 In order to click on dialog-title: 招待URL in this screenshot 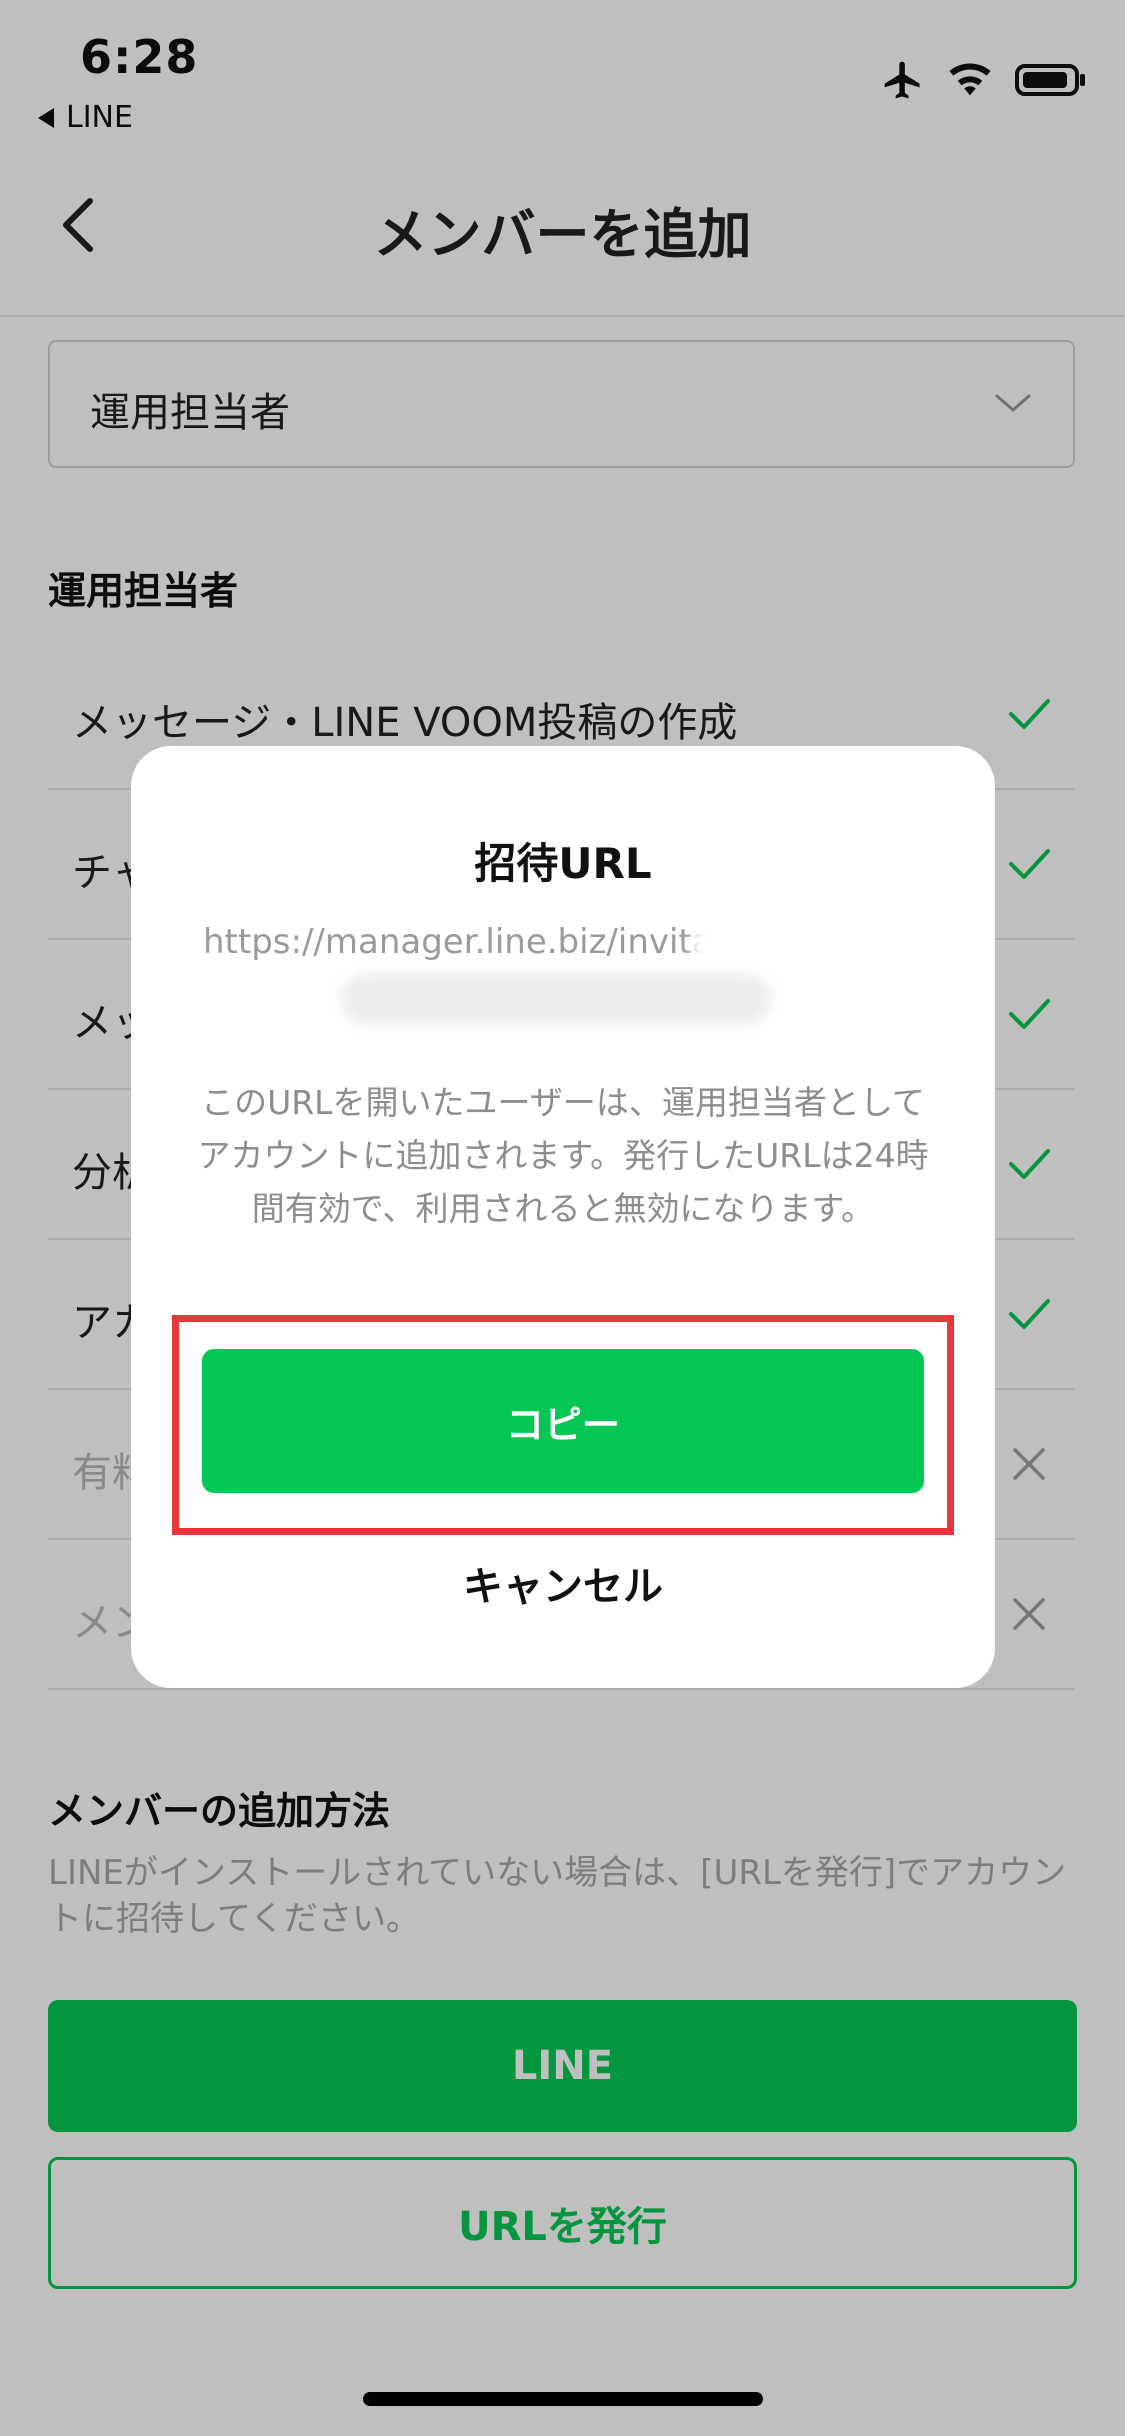, I will do `click(563, 863)`.